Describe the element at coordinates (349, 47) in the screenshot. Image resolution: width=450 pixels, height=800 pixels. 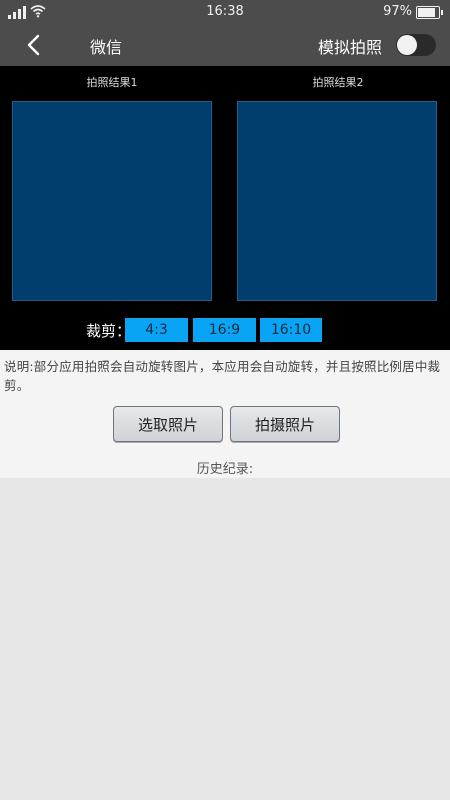
I see `simulate-photo-label: 模拟拍照` at that location.